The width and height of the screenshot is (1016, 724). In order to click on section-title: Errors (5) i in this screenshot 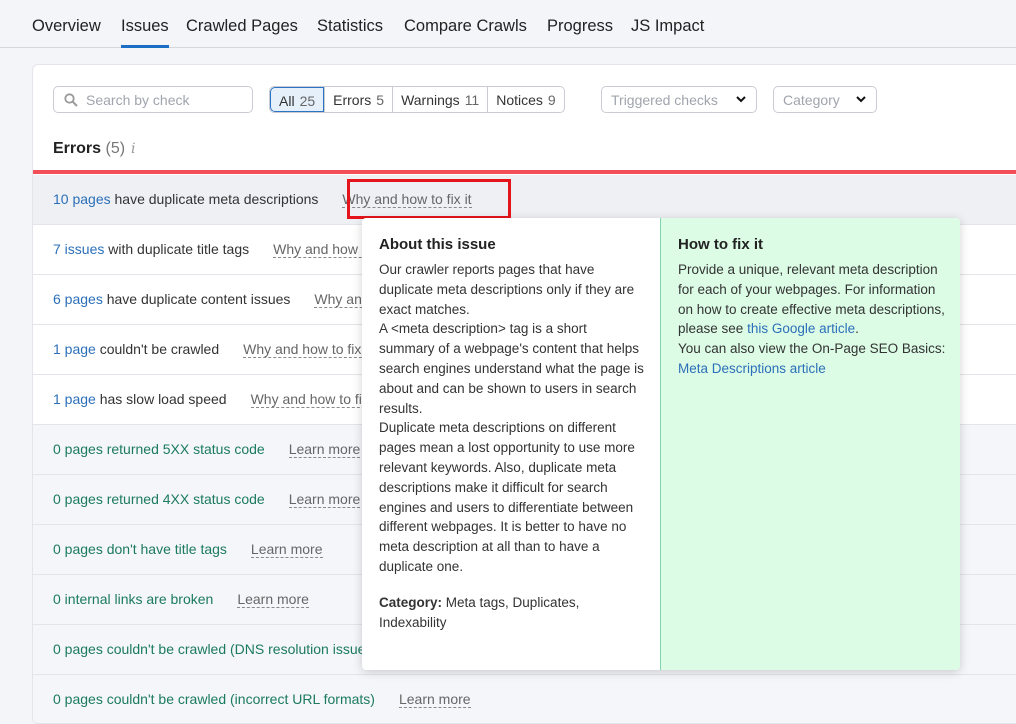, I will do `click(94, 149)`.